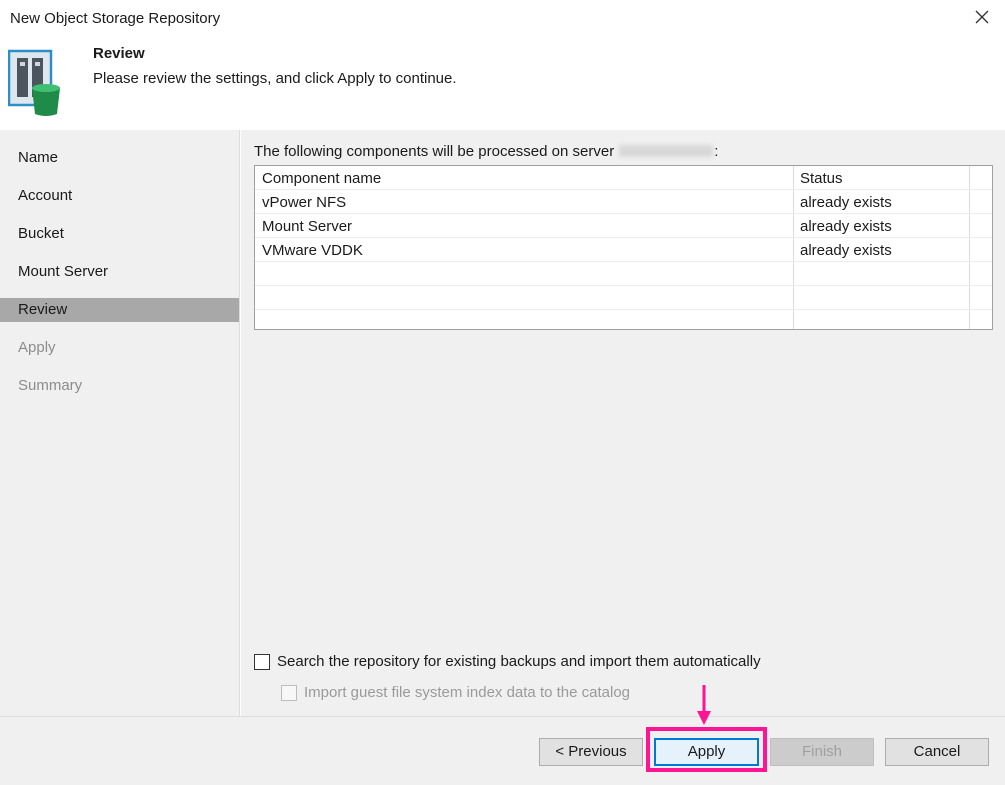 The height and width of the screenshot is (785, 1005). I want to click on close-icon, so click(982, 17).